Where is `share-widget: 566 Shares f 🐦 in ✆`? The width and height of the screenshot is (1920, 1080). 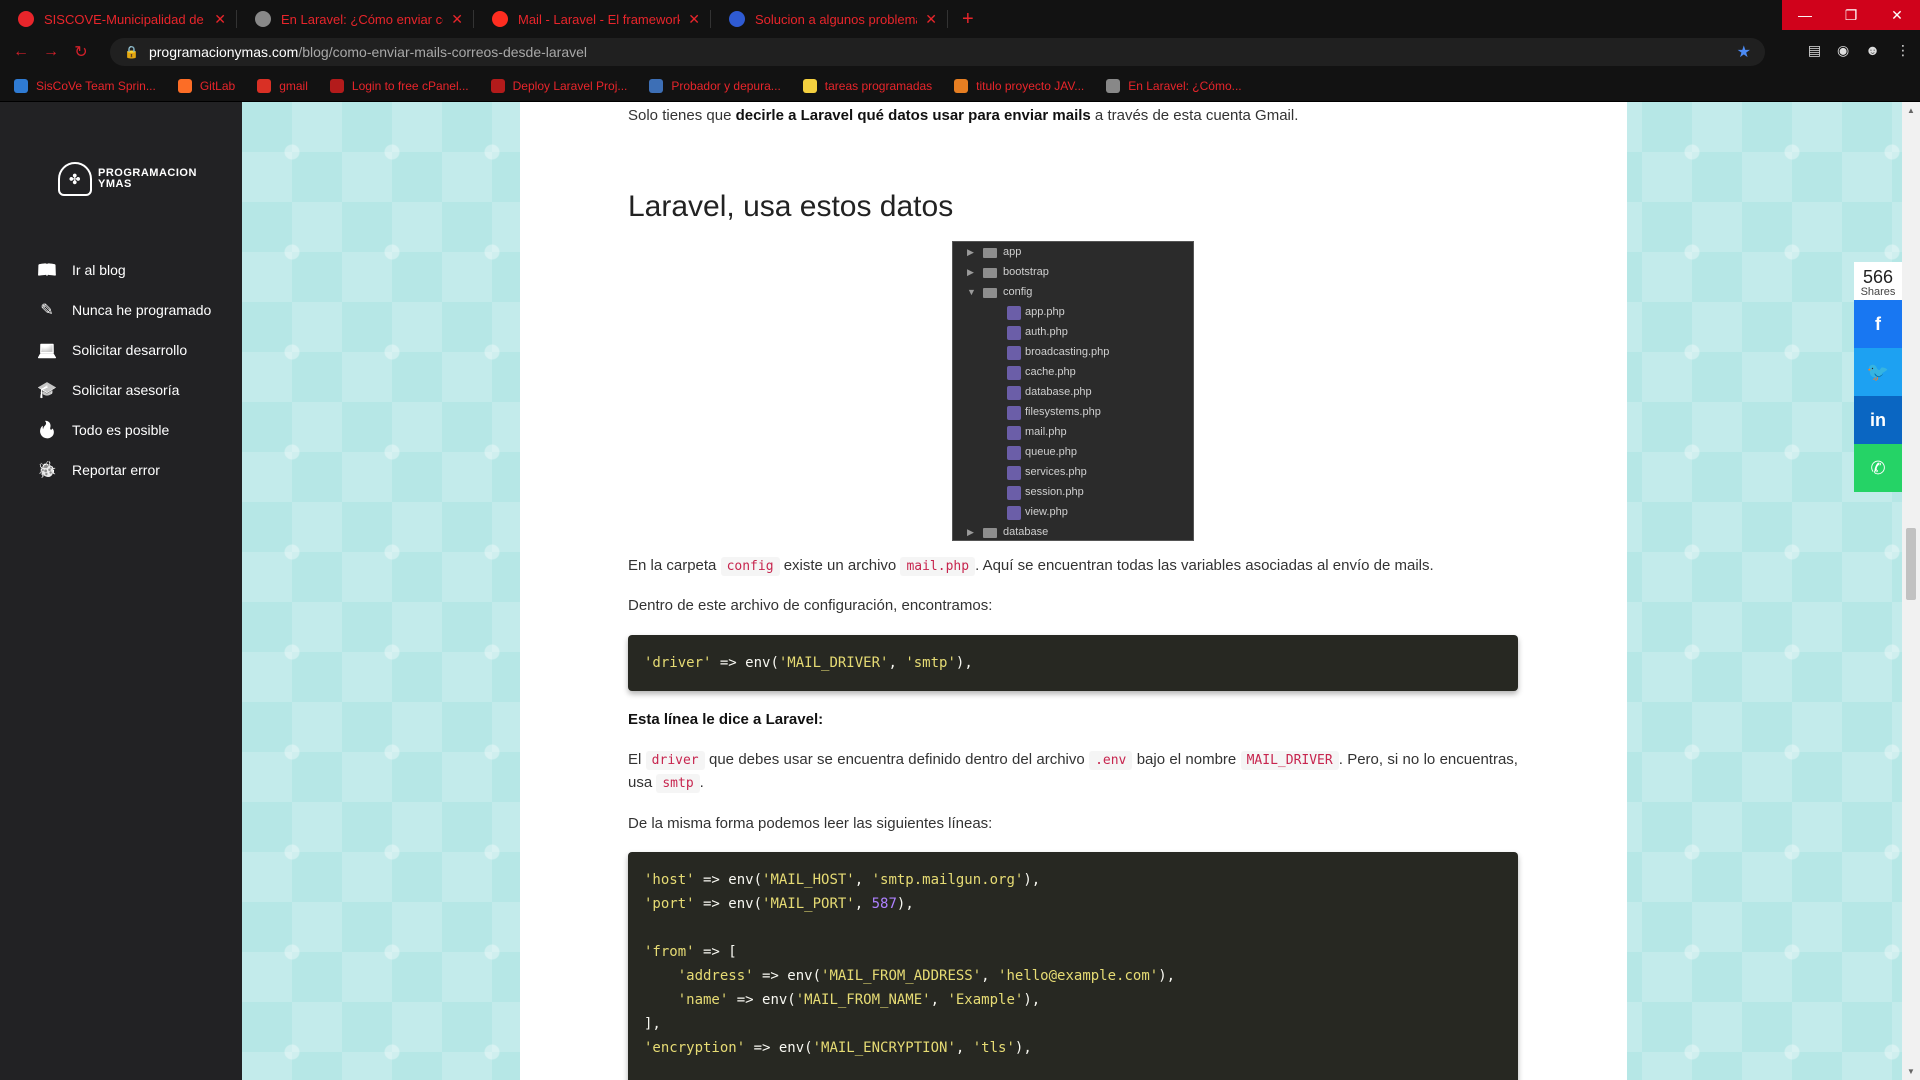 share-widget: 566 Shares f 🐦 in ✆ is located at coordinates (1878, 377).